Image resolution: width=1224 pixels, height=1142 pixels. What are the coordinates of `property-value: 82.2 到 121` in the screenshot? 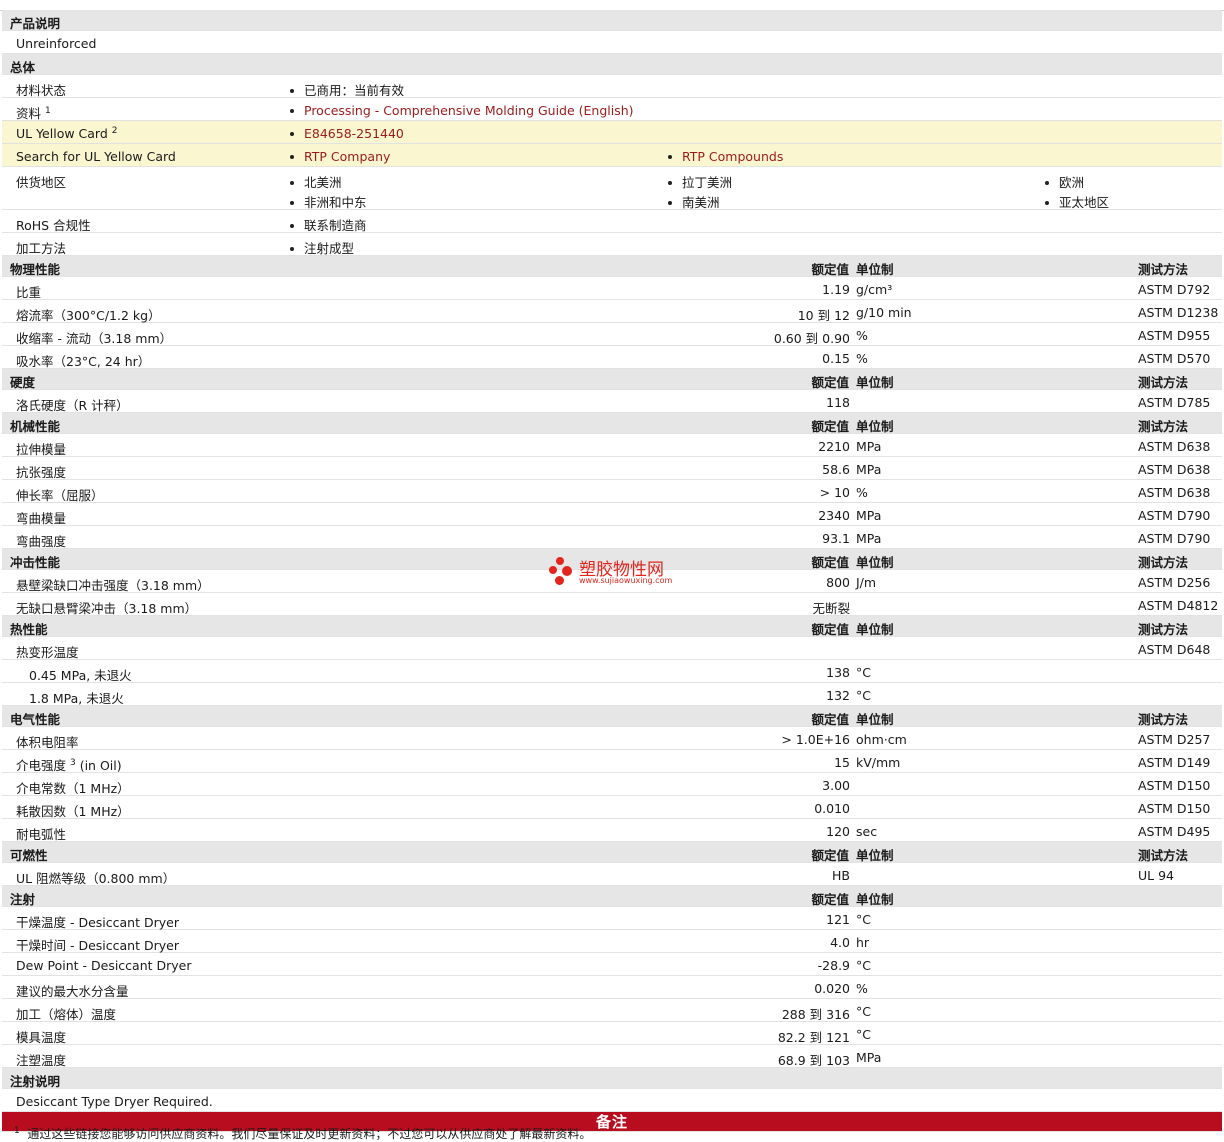 It's located at (813, 1037).